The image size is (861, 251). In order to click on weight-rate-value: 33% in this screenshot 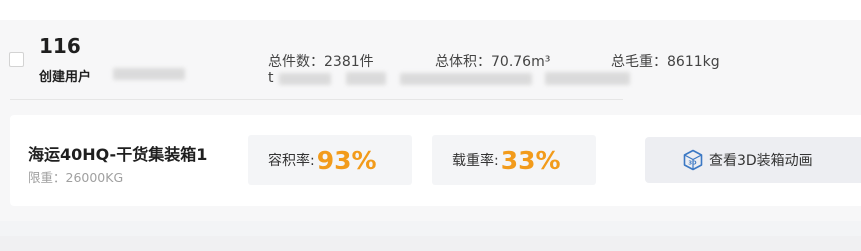, I will do `click(530, 160)`.